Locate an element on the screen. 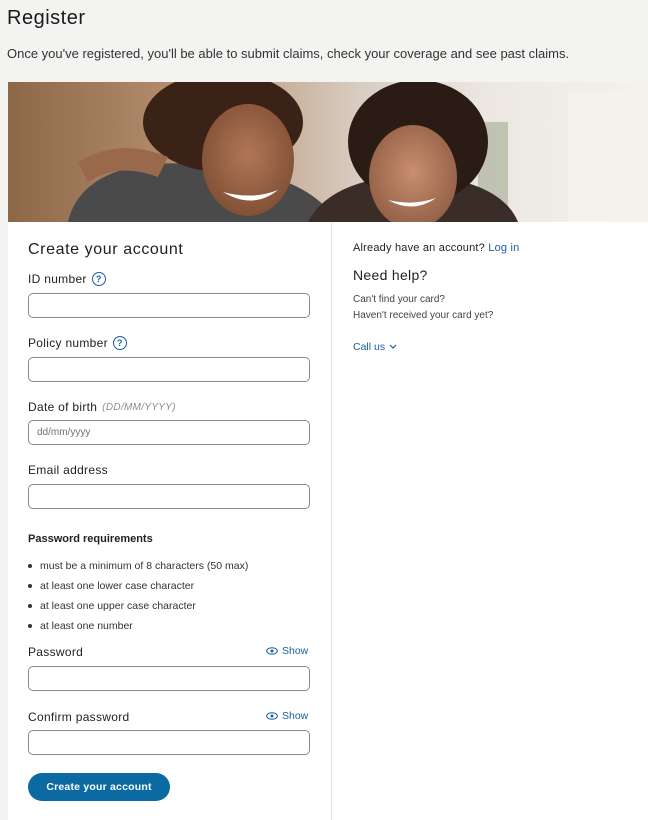 The image size is (648, 820). confirm-password-label-text: Confirm password is located at coordinates (79, 717).